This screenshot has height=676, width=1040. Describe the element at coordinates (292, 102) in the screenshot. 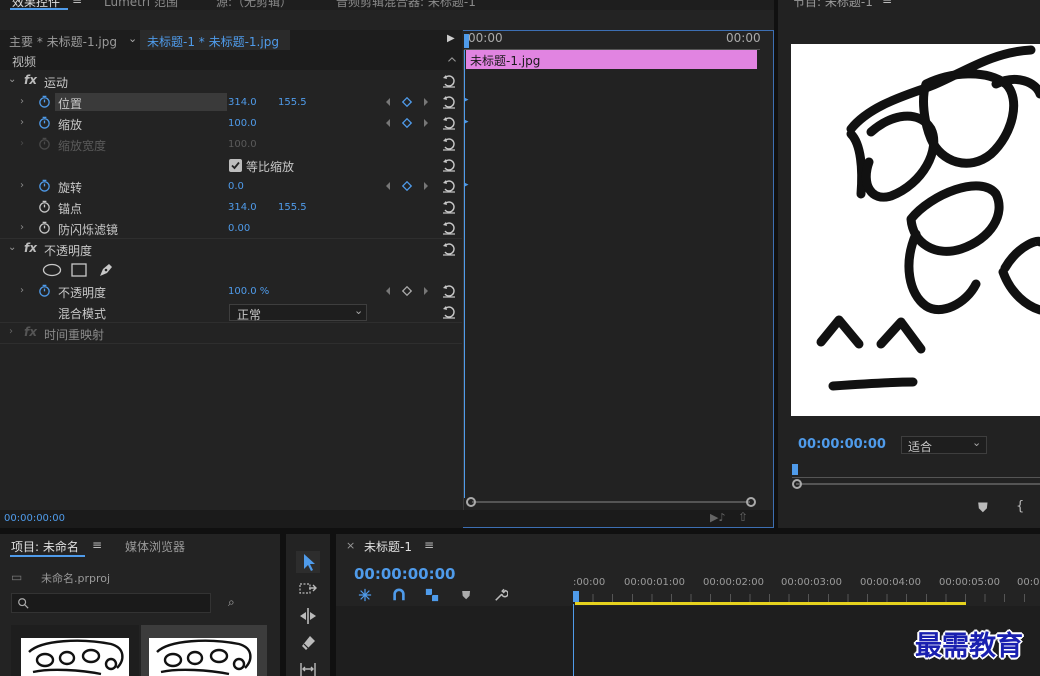

I see `position-y-value: 155.5` at that location.